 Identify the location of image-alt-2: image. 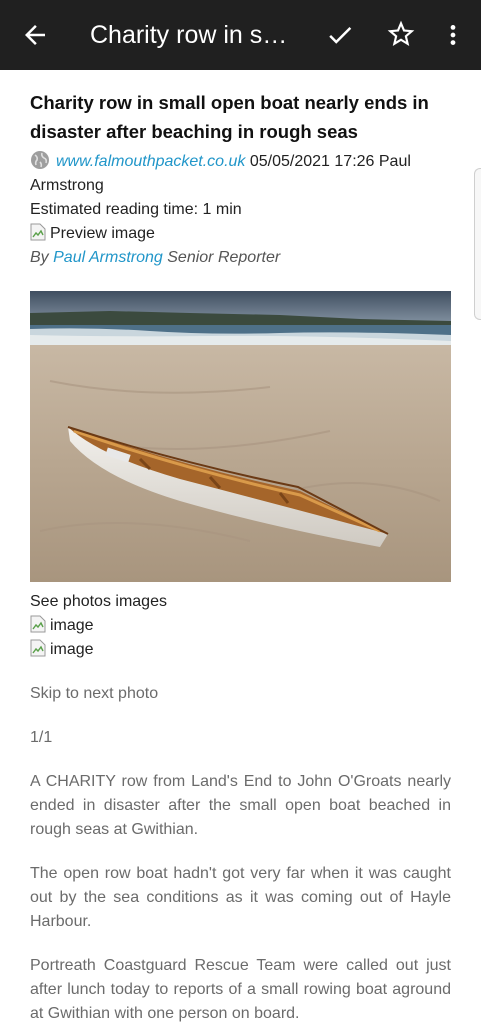
(72, 649).